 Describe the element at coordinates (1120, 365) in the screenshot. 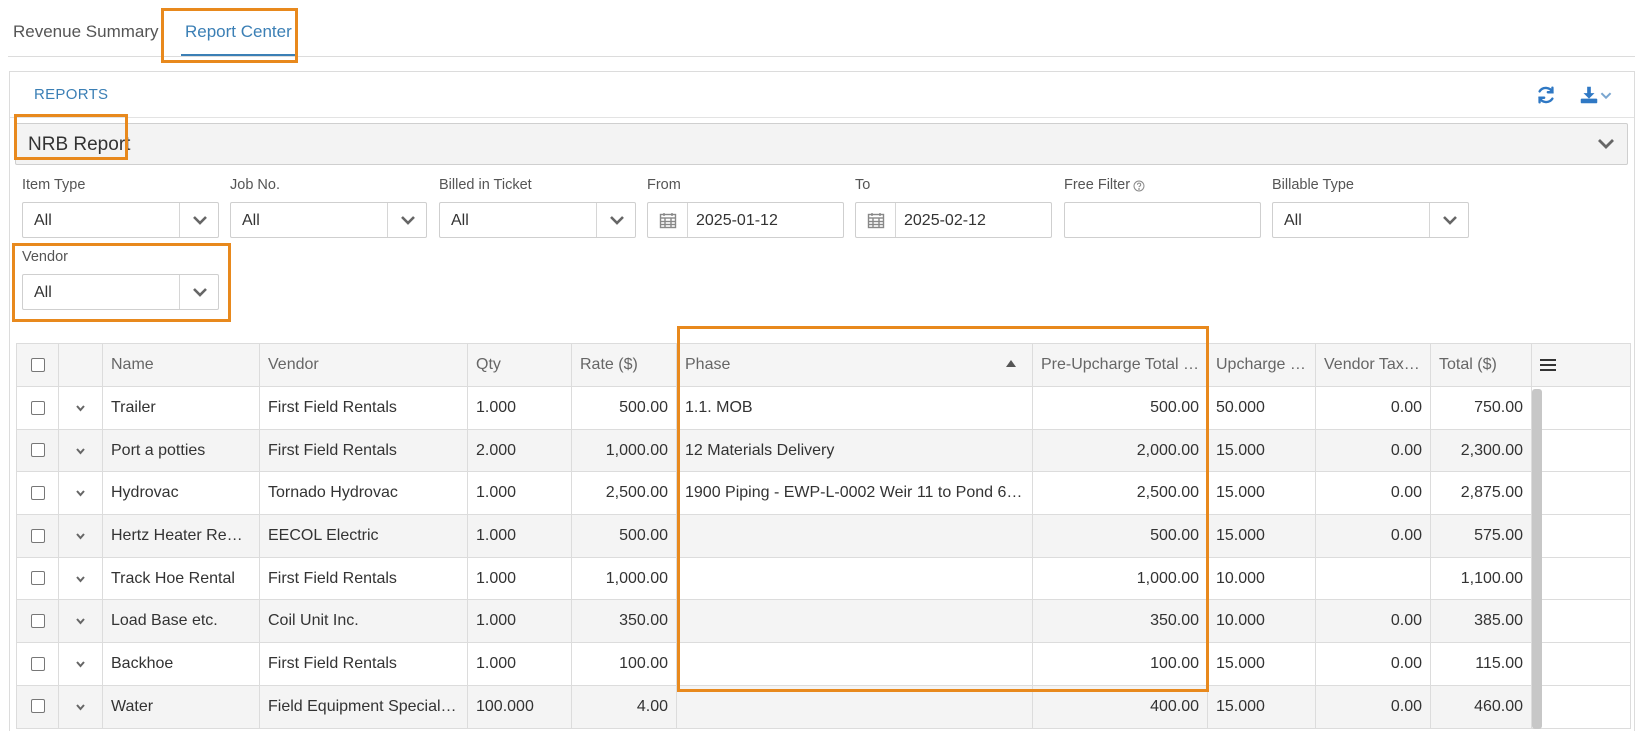

I see `column-header-pre-upcharge-total: Pre-Upcharge Total ($)` at that location.